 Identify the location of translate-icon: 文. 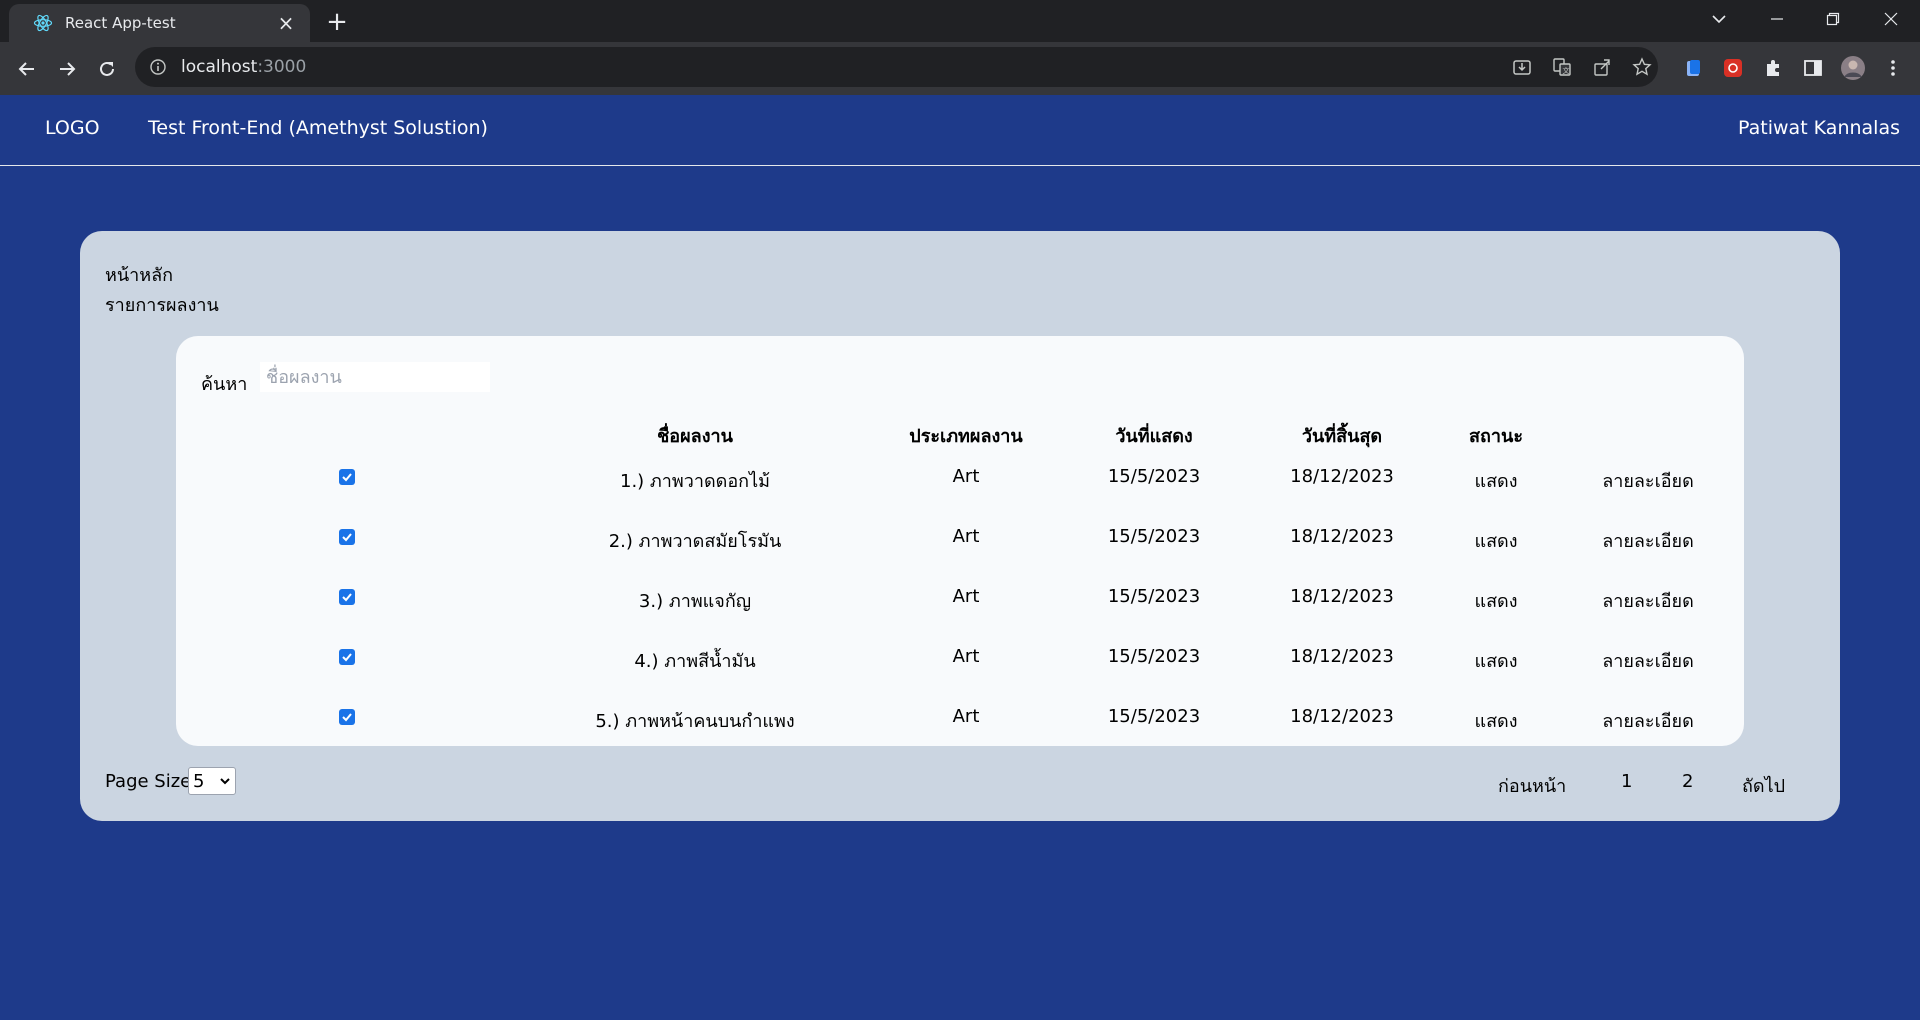
(1562, 67).